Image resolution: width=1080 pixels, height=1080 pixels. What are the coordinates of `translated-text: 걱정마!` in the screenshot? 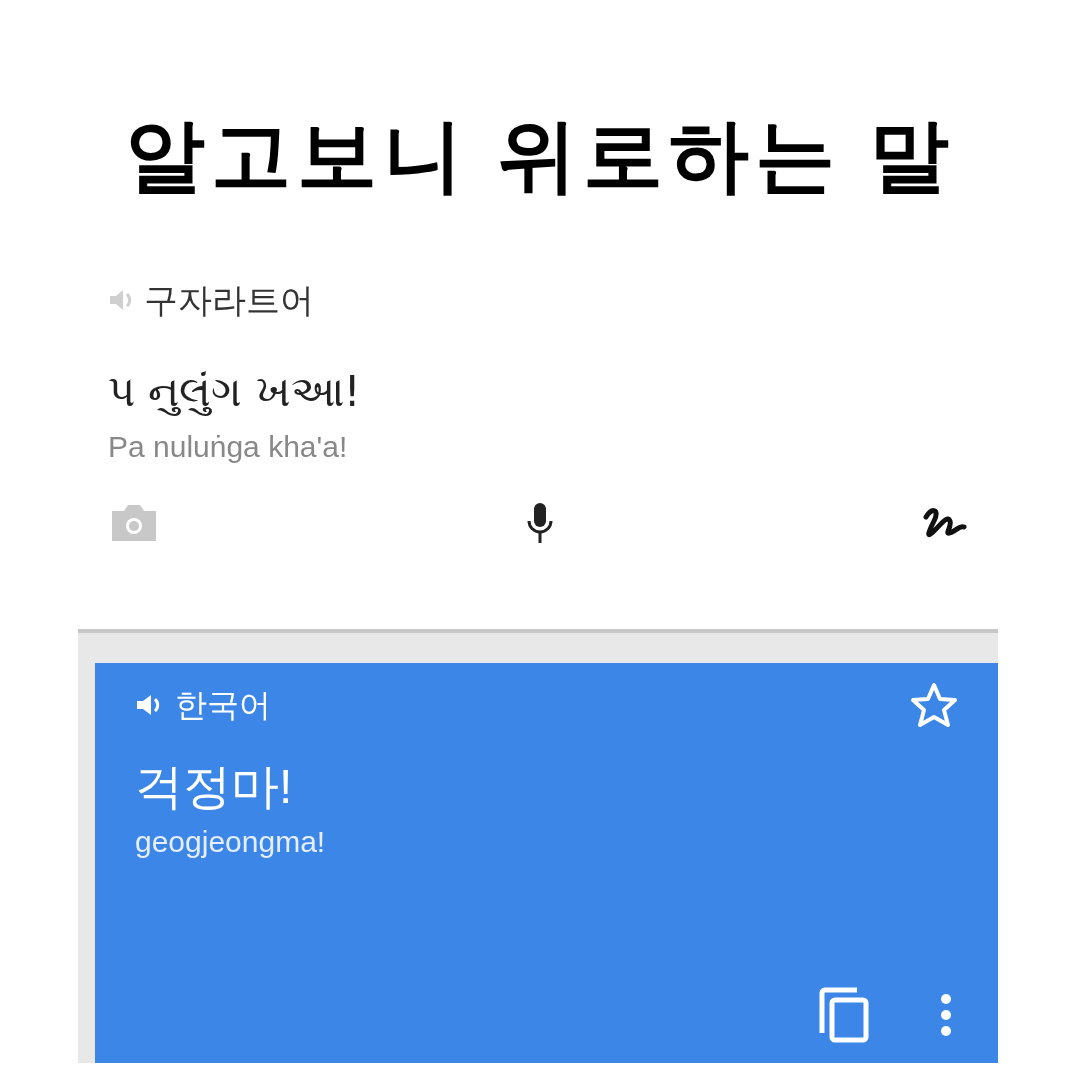 It's located at (214, 787).